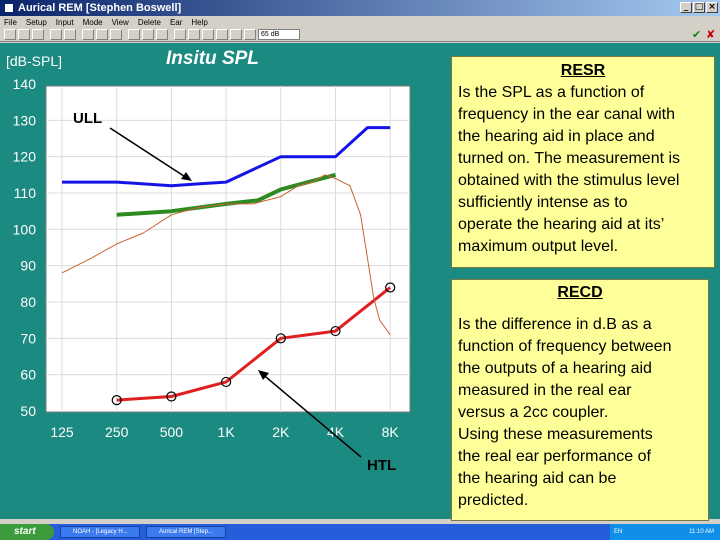 Image resolution: width=720 pixels, height=540 pixels. Describe the element at coordinates (537, 478) in the screenshot. I see `recd-line: the hearing aid can be` at that location.